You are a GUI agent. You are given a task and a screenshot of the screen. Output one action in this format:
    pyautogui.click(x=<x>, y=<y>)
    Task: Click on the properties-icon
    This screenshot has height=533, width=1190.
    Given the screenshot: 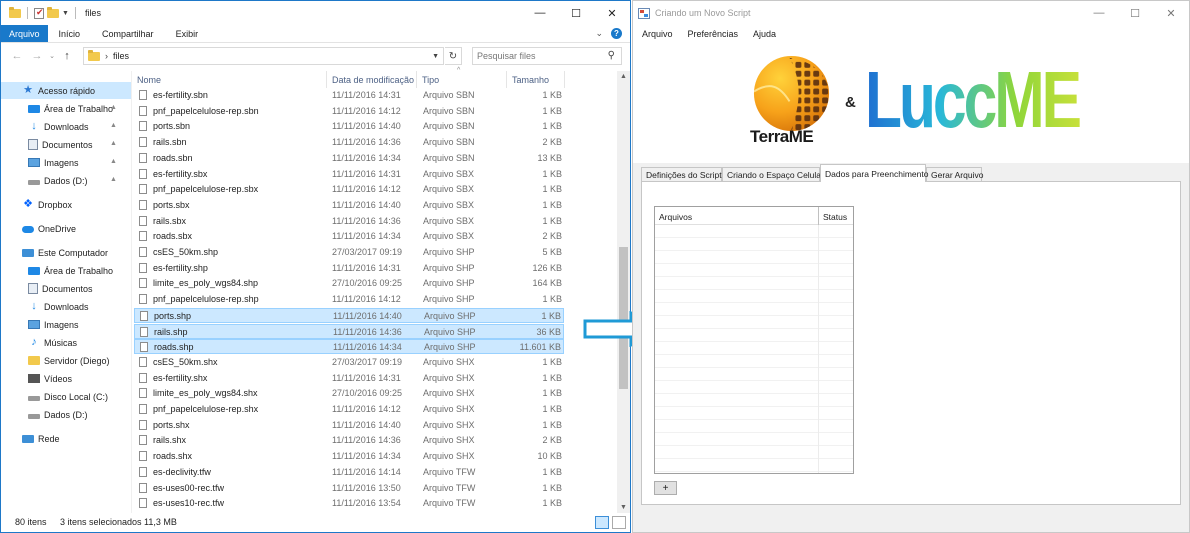 What is the action you would take?
    pyautogui.click(x=39, y=13)
    